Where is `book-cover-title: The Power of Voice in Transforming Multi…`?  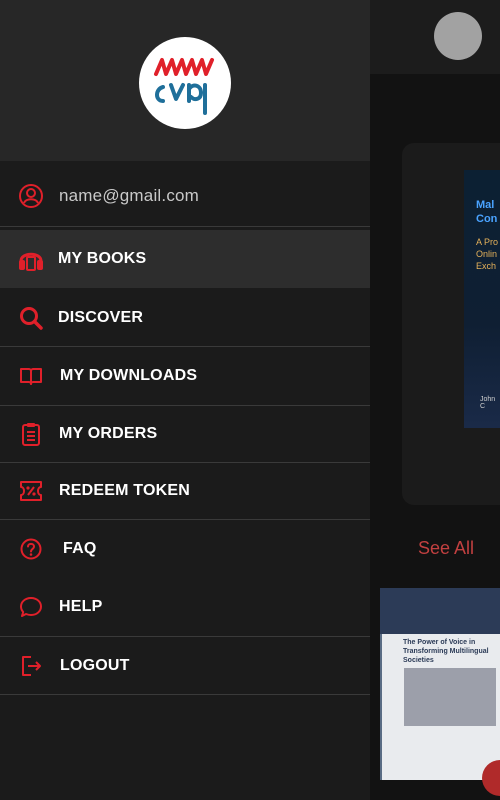 book-cover-title: The Power of Voice in Transforming Multi… is located at coordinates (446, 651).